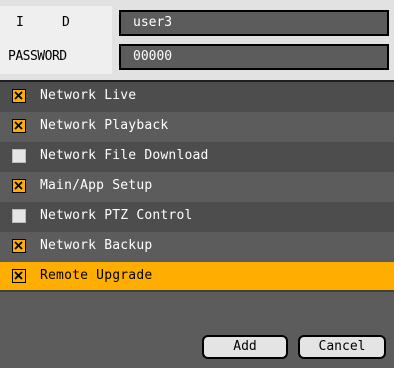  What do you see at coordinates (124, 155) in the screenshot?
I see `permission-label: Network File Download` at bounding box center [124, 155].